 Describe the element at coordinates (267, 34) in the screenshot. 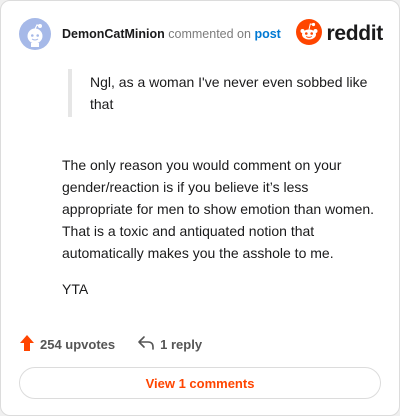

I see `post-link: post` at that location.